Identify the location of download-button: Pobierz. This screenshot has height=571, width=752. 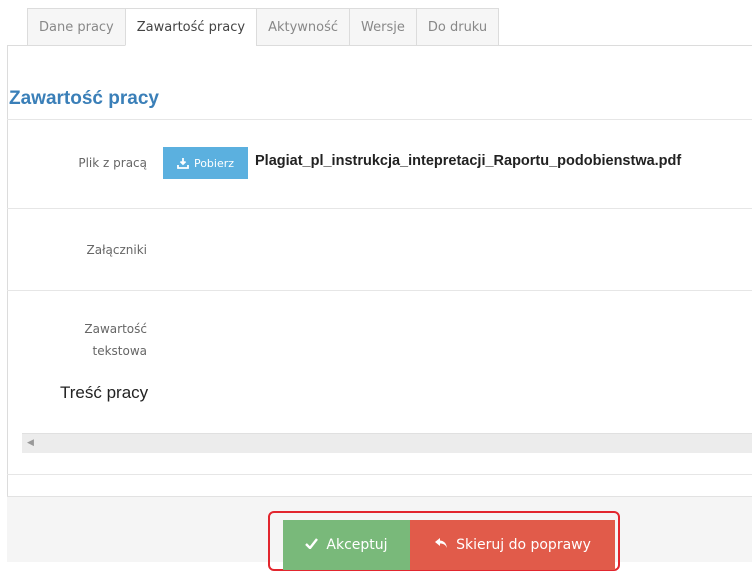
(205, 163).